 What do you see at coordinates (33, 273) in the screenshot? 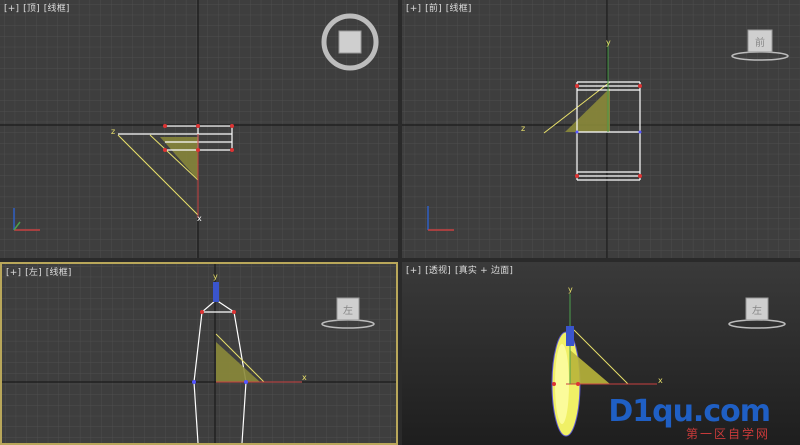
I see `viewport-view-name: [左]` at bounding box center [33, 273].